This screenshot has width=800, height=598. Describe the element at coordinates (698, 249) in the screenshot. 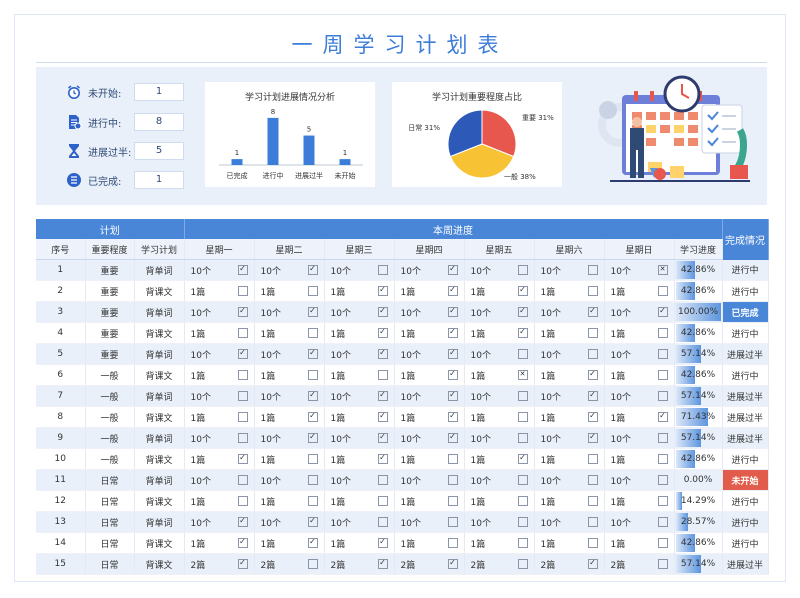

I see `col-progress-header: 学习进度` at that location.